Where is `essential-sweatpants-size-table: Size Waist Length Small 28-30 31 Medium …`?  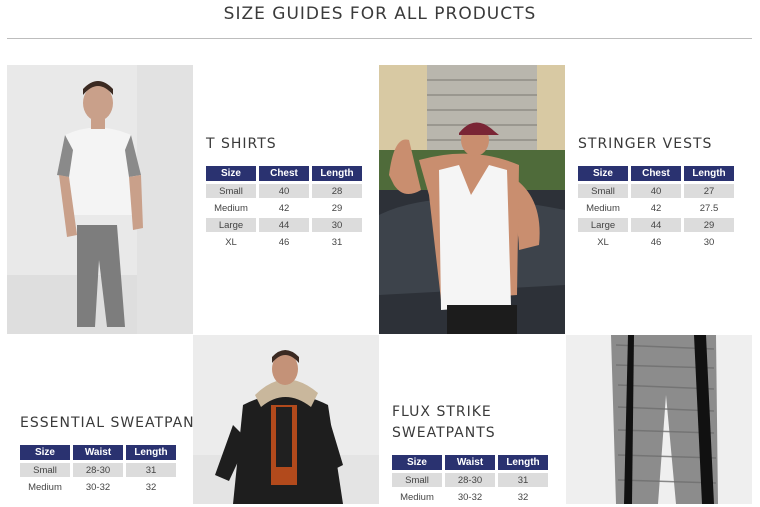
essential-sweatpants-size-table: Size Waist Length Small 28-30 31 Medium … is located at coordinates (98, 469).